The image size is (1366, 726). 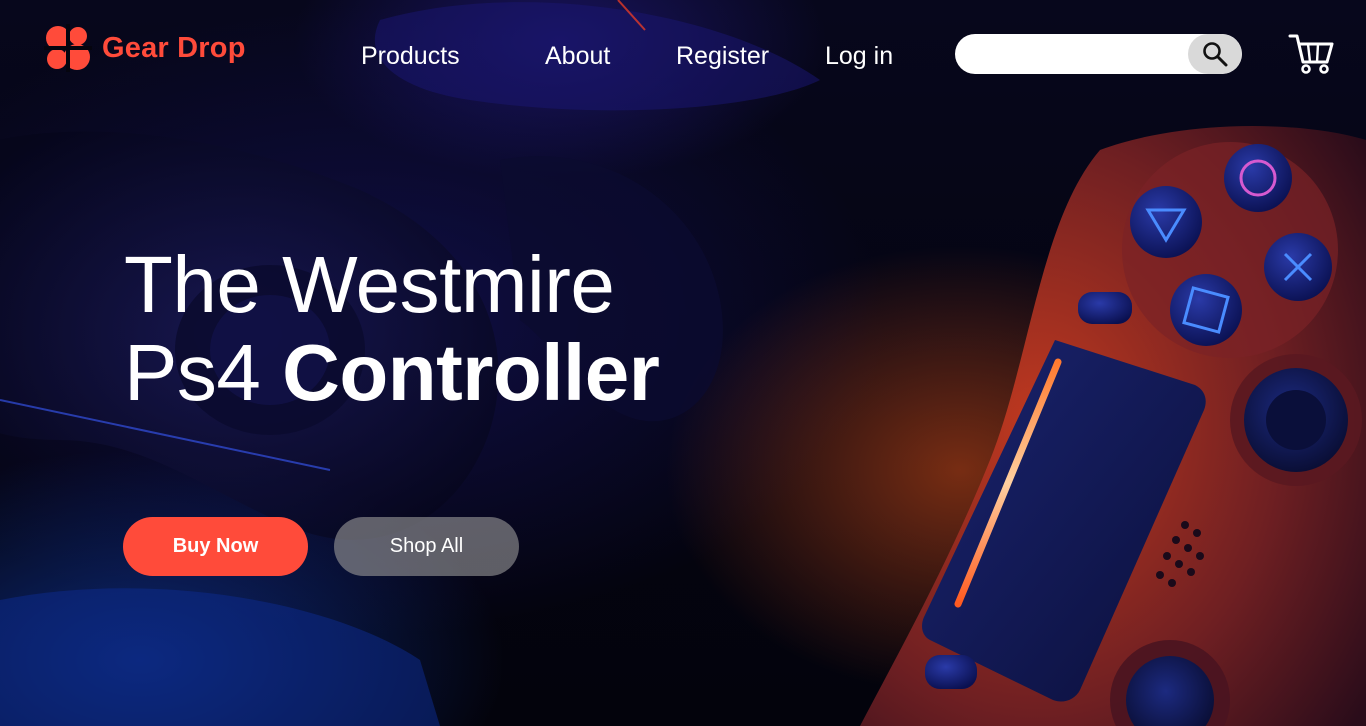 I want to click on nav-about: About, so click(x=577, y=56).